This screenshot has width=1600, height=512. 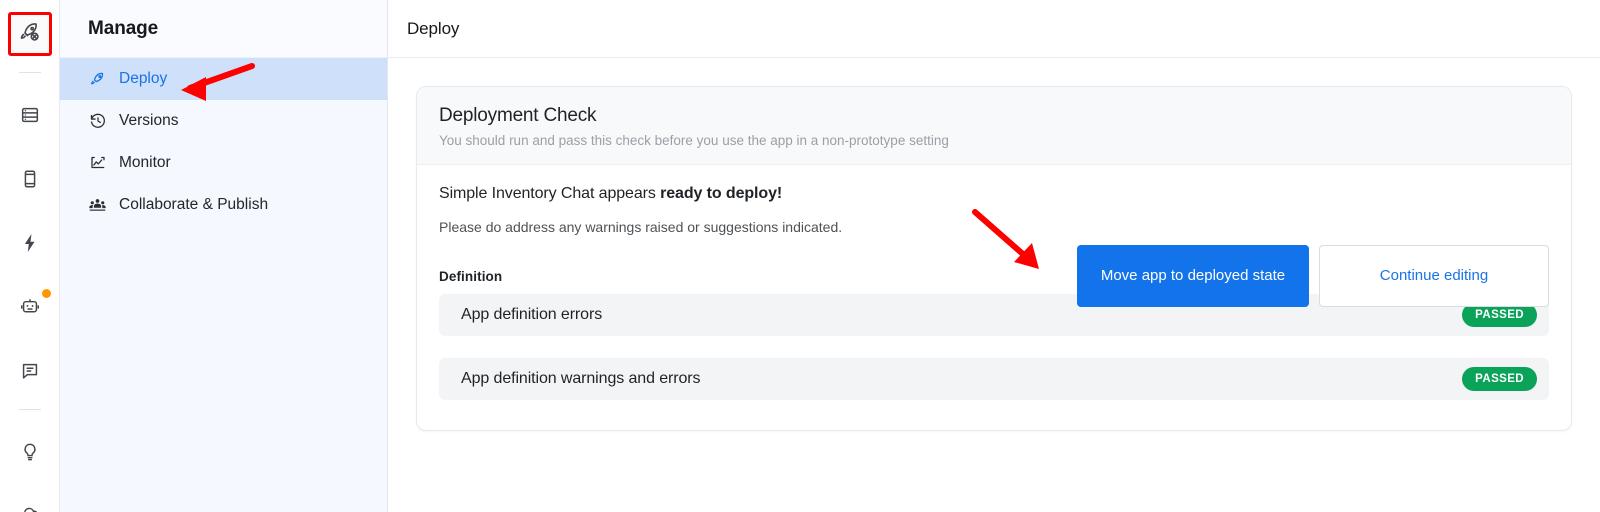 What do you see at coordinates (223, 121) in the screenshot?
I see `sidebar-item-versions: Versions` at bounding box center [223, 121].